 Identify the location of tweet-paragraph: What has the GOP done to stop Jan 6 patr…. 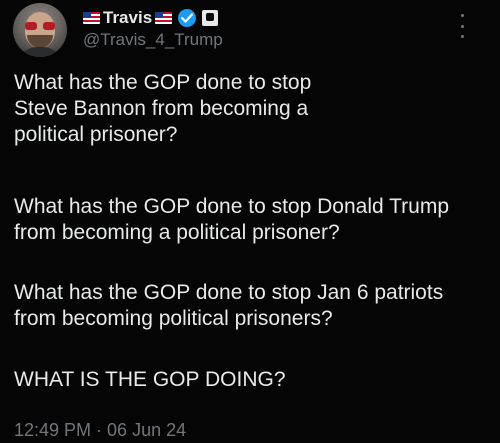
(229, 305).